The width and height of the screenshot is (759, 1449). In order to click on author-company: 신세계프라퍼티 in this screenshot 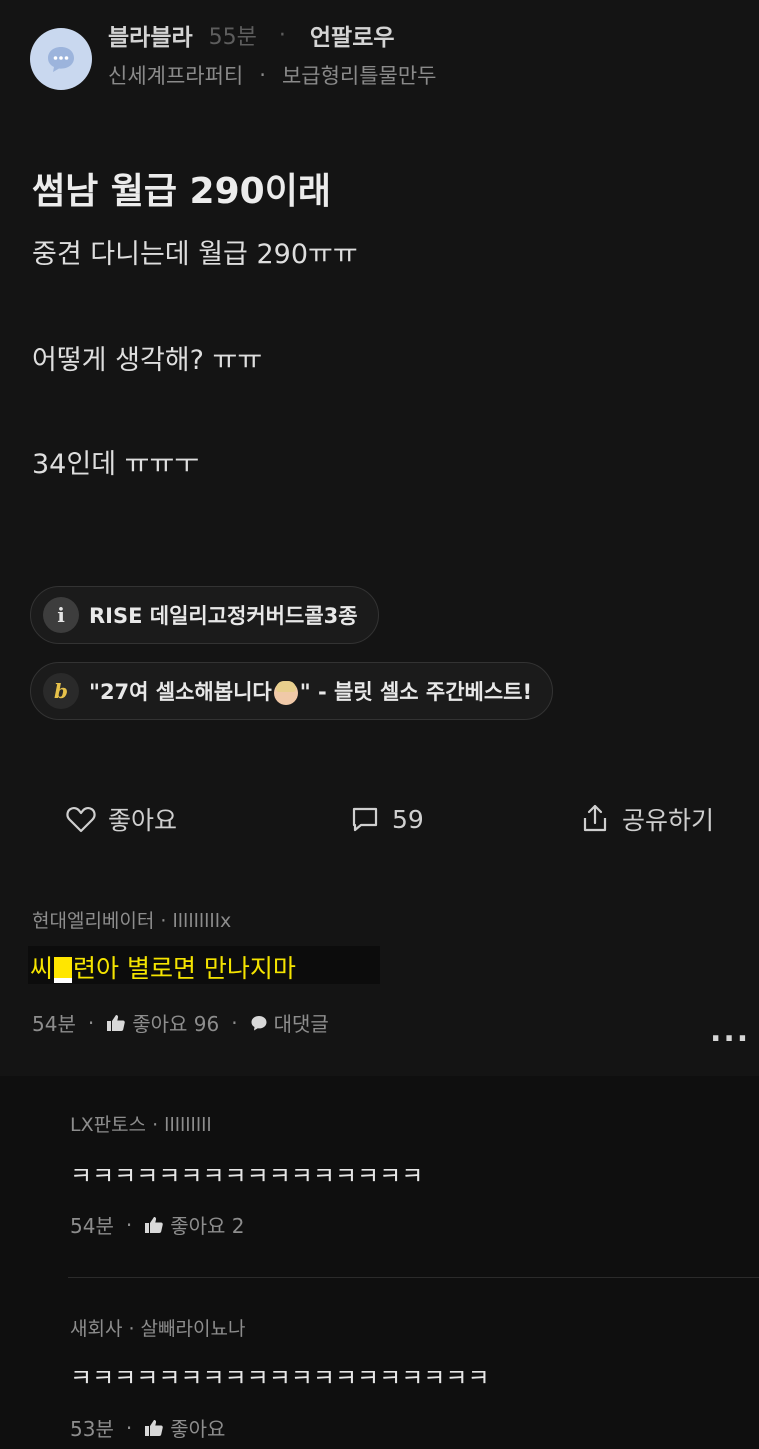, I will do `click(175, 75)`.